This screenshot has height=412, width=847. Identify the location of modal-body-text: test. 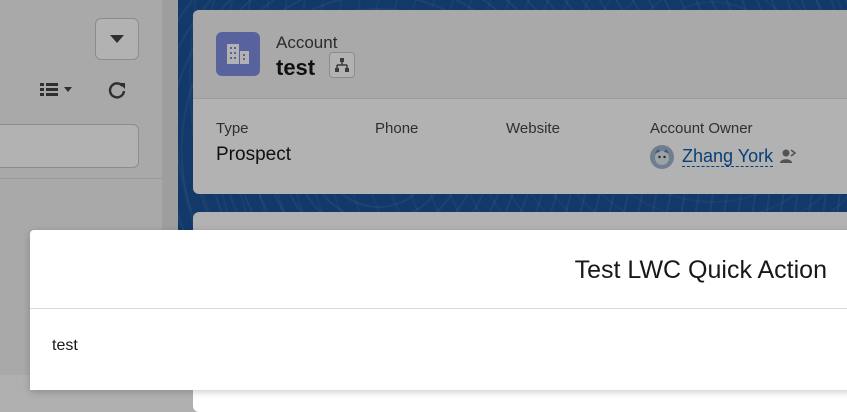
(65, 345).